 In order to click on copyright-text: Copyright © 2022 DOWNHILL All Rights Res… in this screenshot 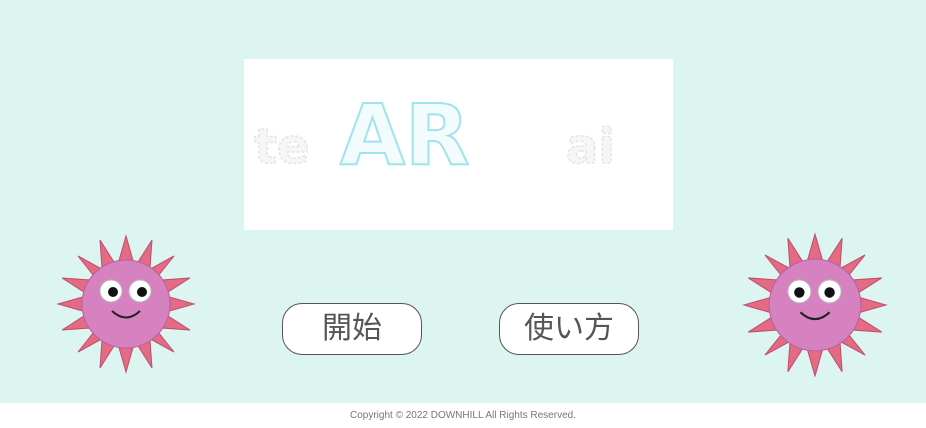, I will do `click(463, 415)`.